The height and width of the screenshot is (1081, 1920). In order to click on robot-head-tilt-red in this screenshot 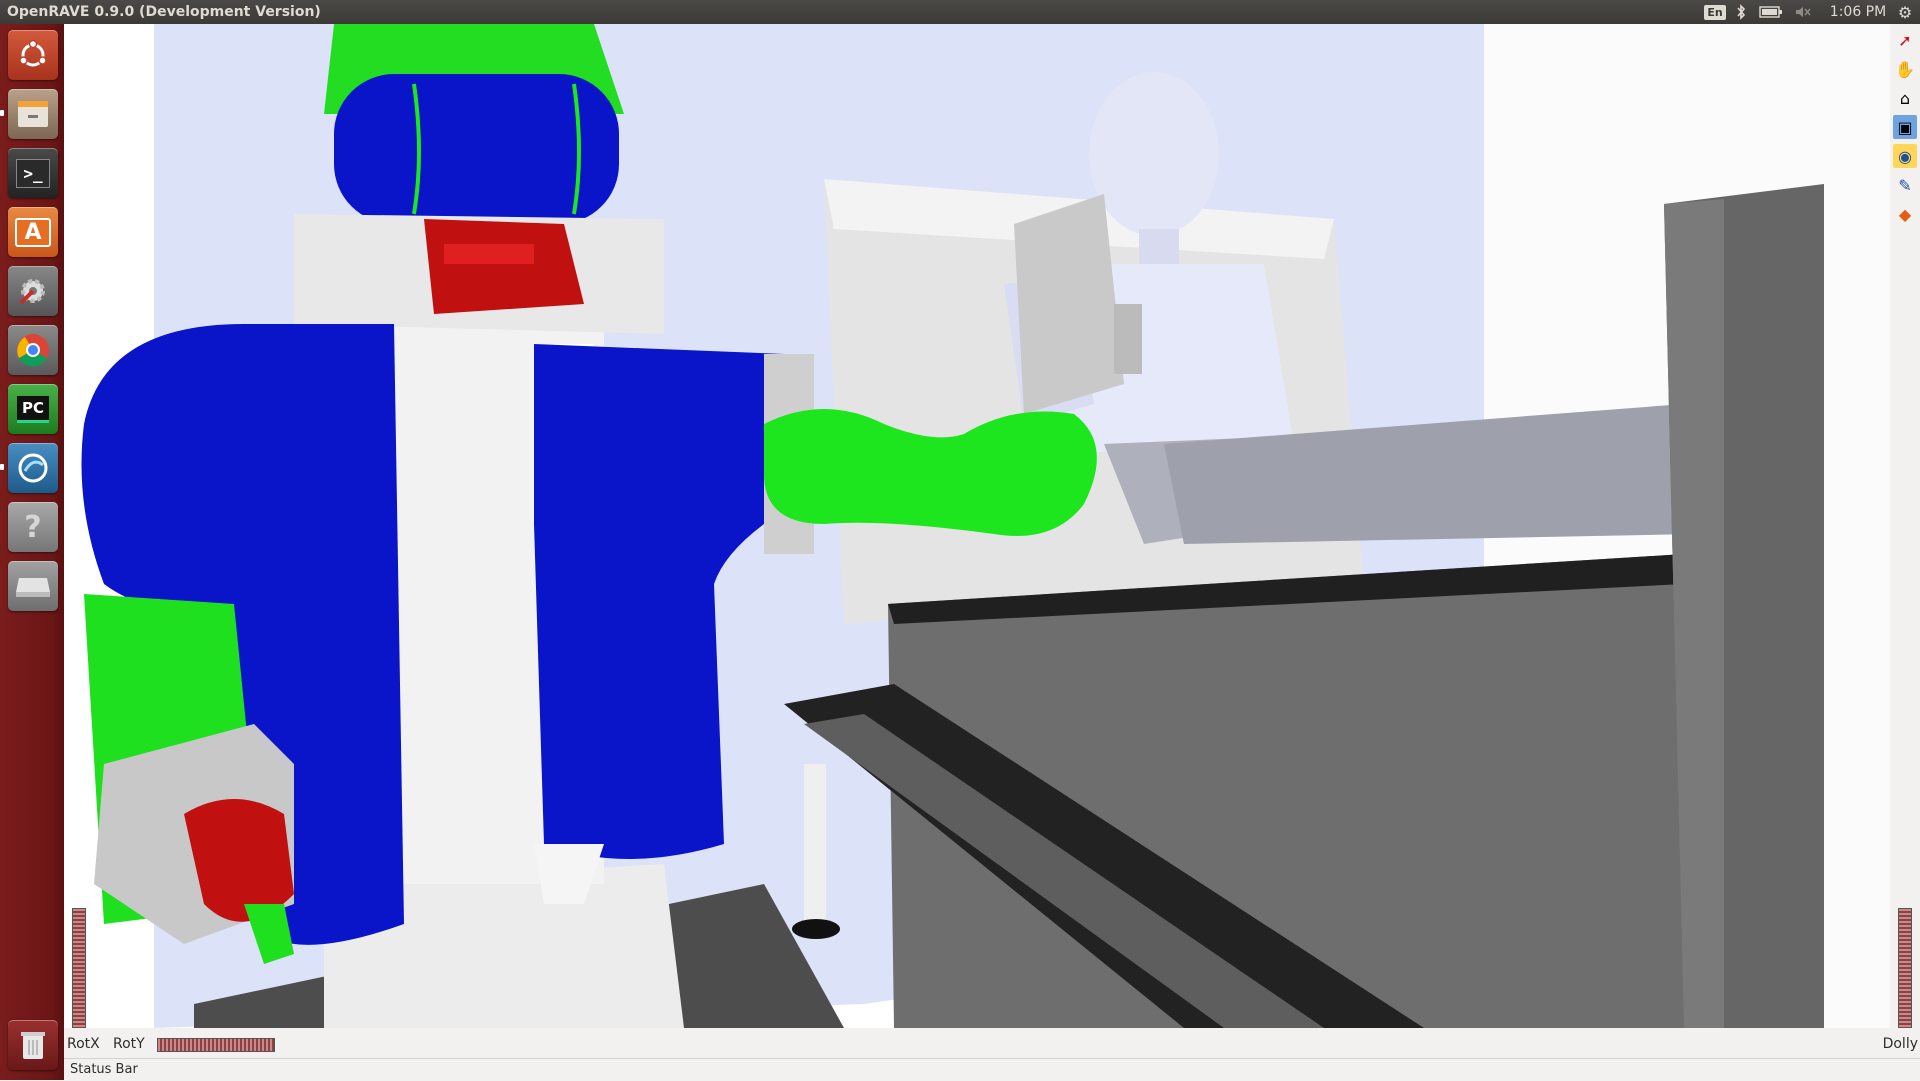, I will do `click(504, 266)`.